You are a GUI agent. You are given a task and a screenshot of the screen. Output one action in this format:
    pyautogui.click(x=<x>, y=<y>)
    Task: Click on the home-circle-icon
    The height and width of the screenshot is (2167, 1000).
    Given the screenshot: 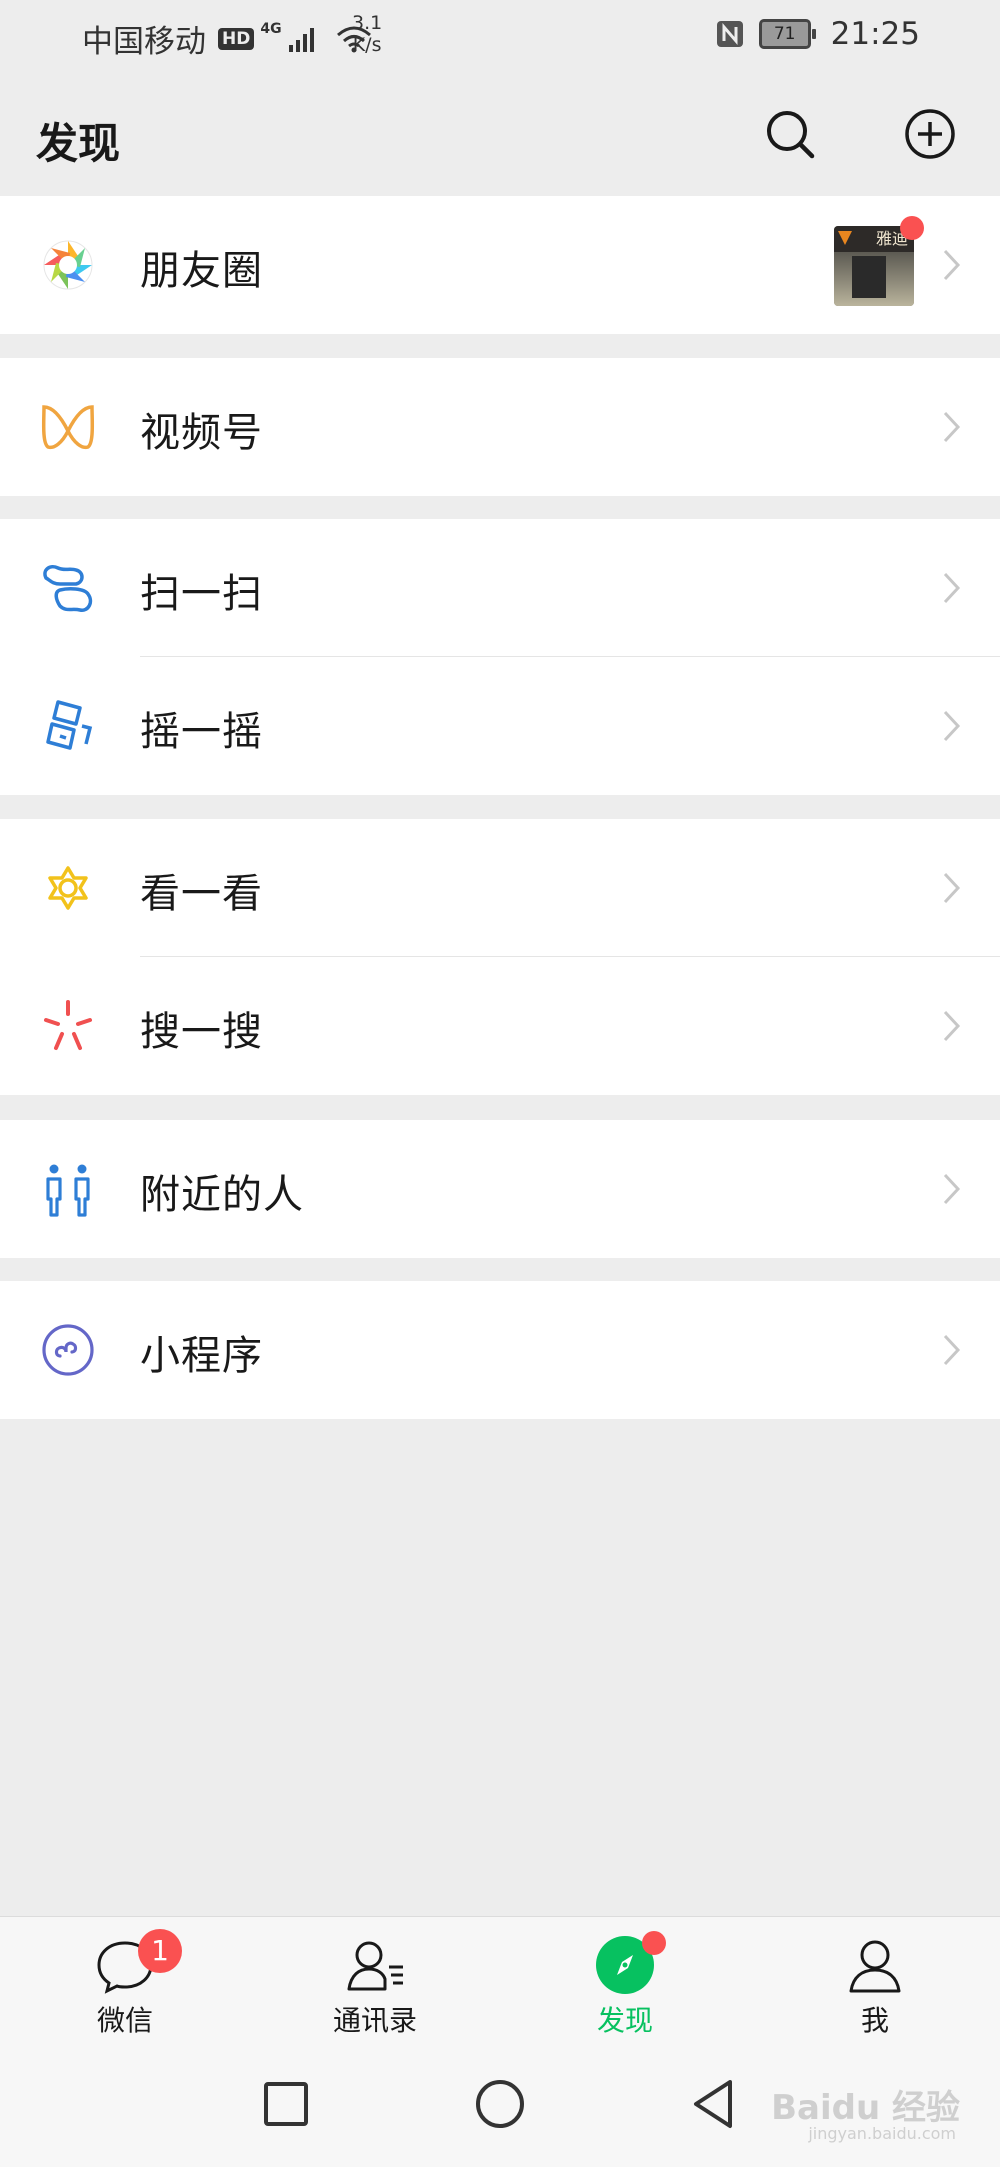 What is the action you would take?
    pyautogui.click(x=500, y=2104)
    